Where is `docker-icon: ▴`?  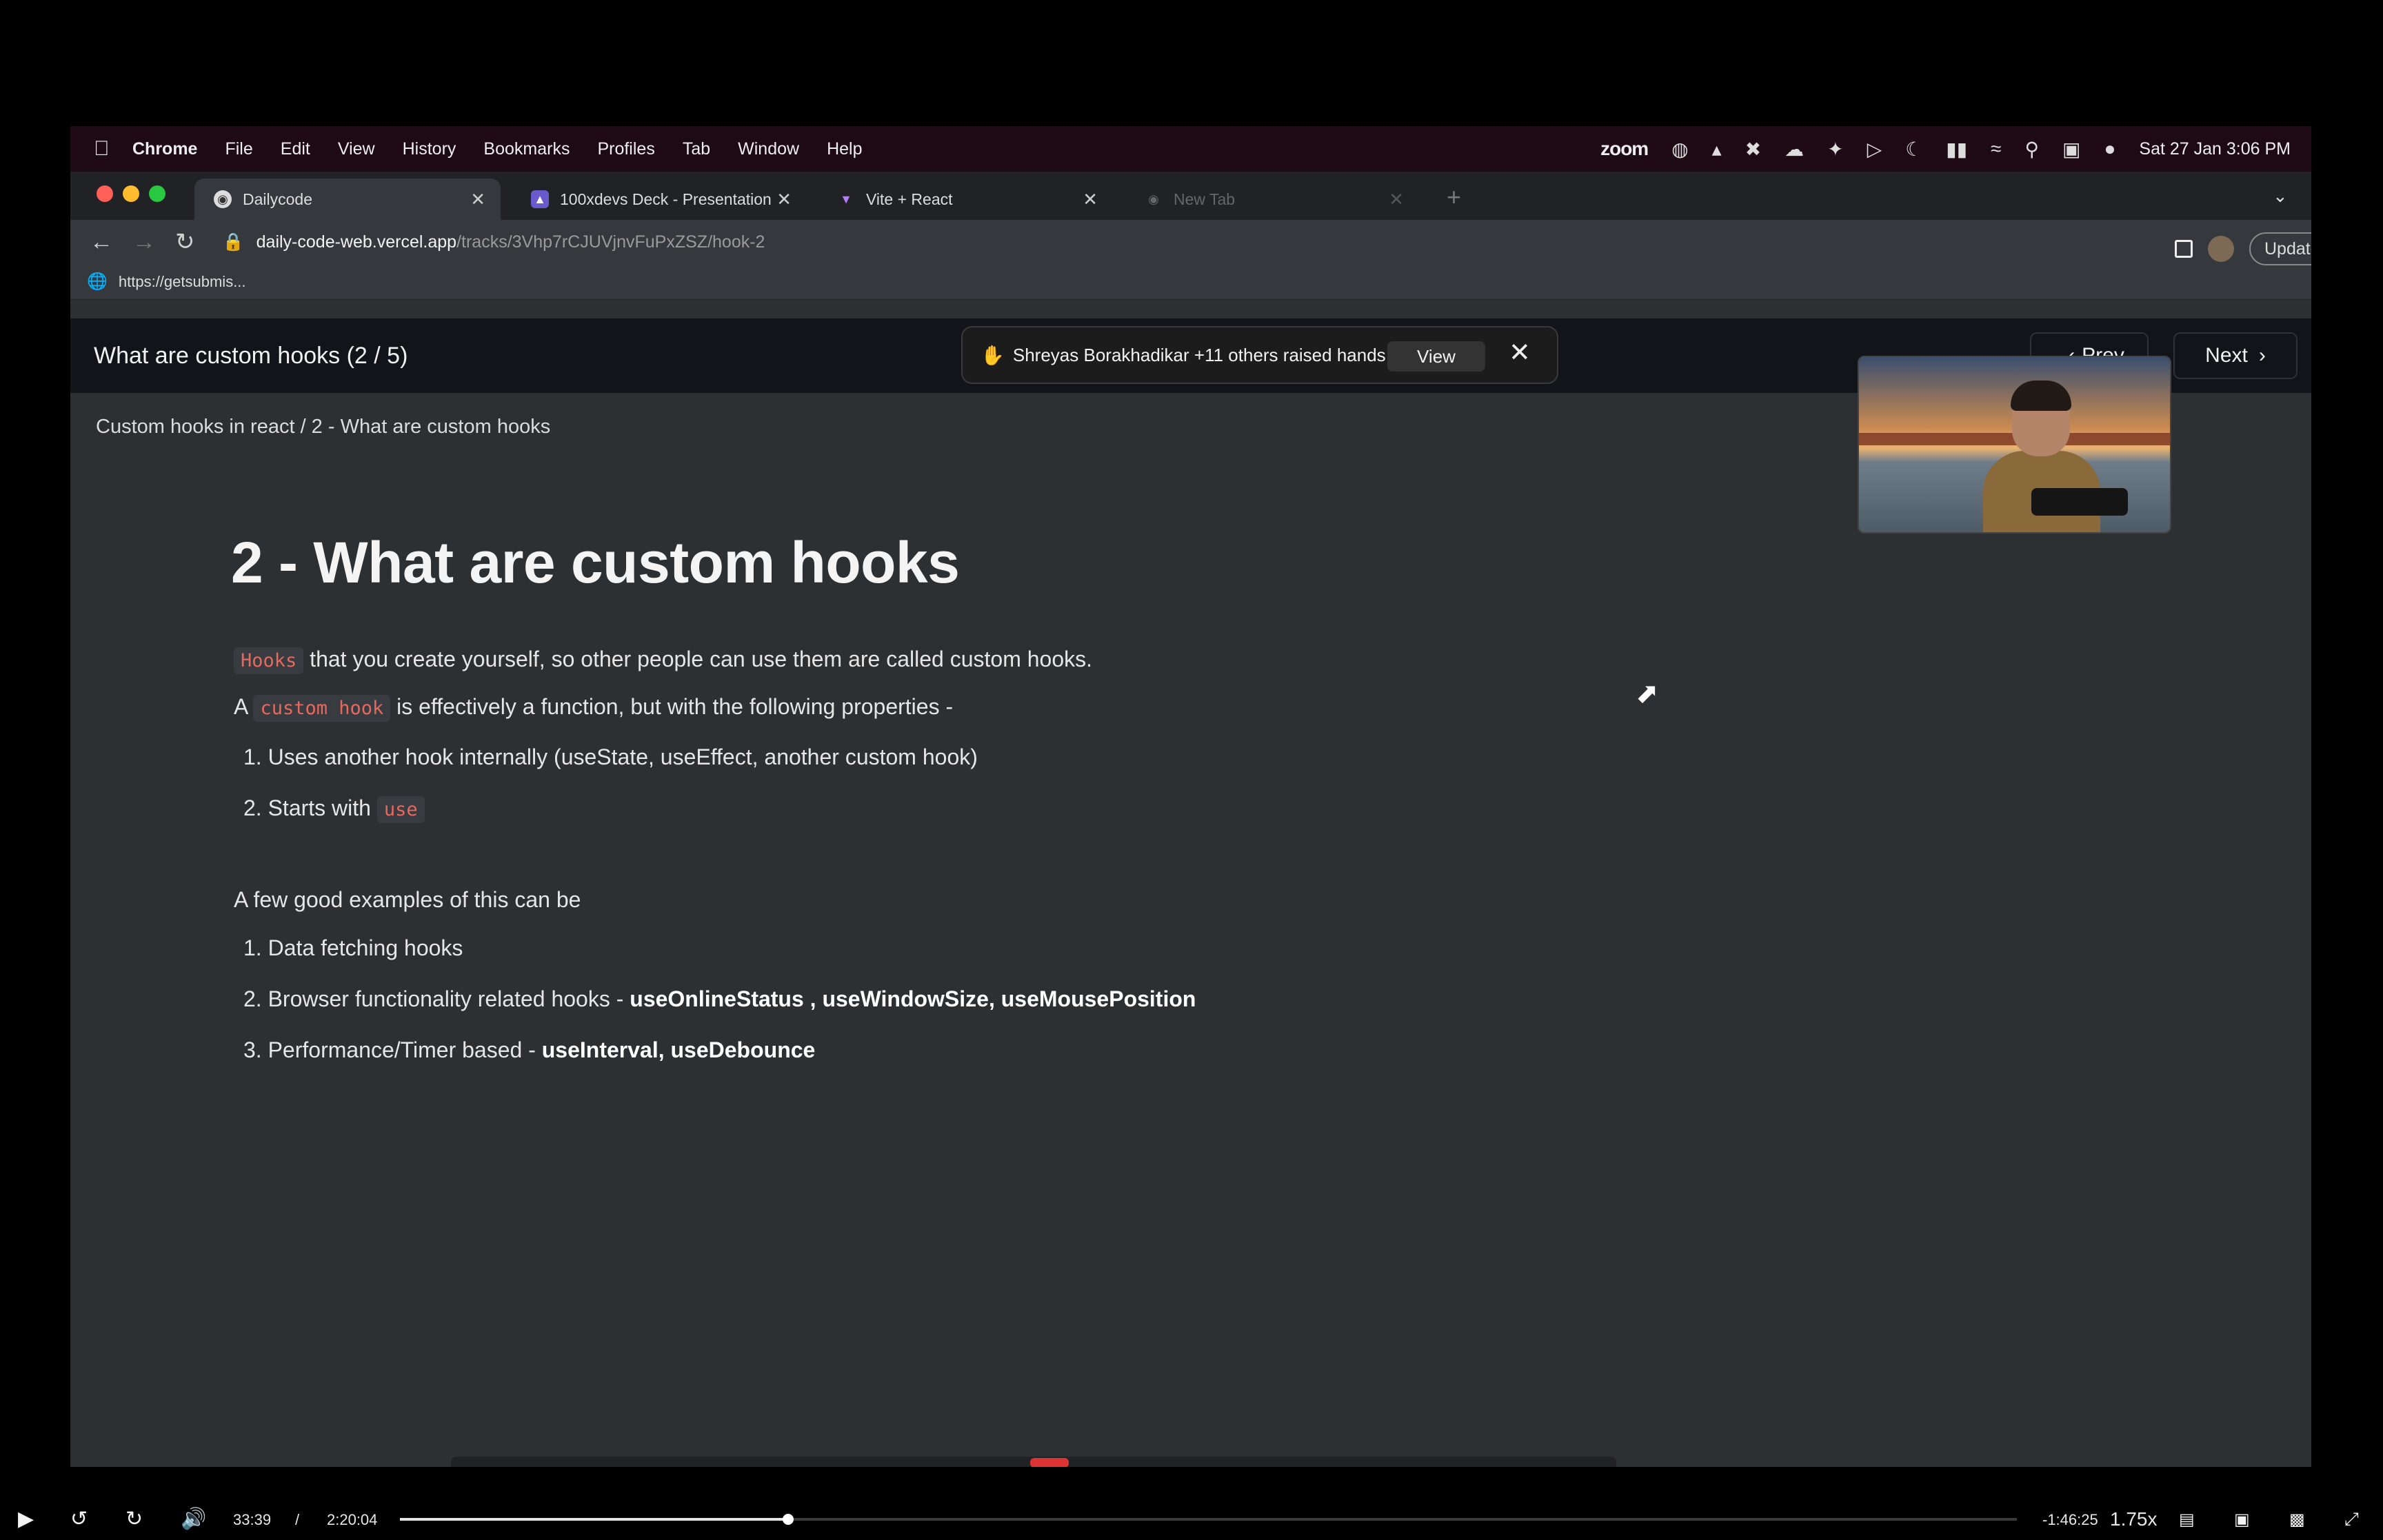 docker-icon: ▴ is located at coordinates (1717, 150).